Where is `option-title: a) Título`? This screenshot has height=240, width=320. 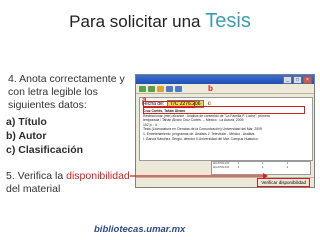 option-title: a) Título is located at coordinates (26, 122).